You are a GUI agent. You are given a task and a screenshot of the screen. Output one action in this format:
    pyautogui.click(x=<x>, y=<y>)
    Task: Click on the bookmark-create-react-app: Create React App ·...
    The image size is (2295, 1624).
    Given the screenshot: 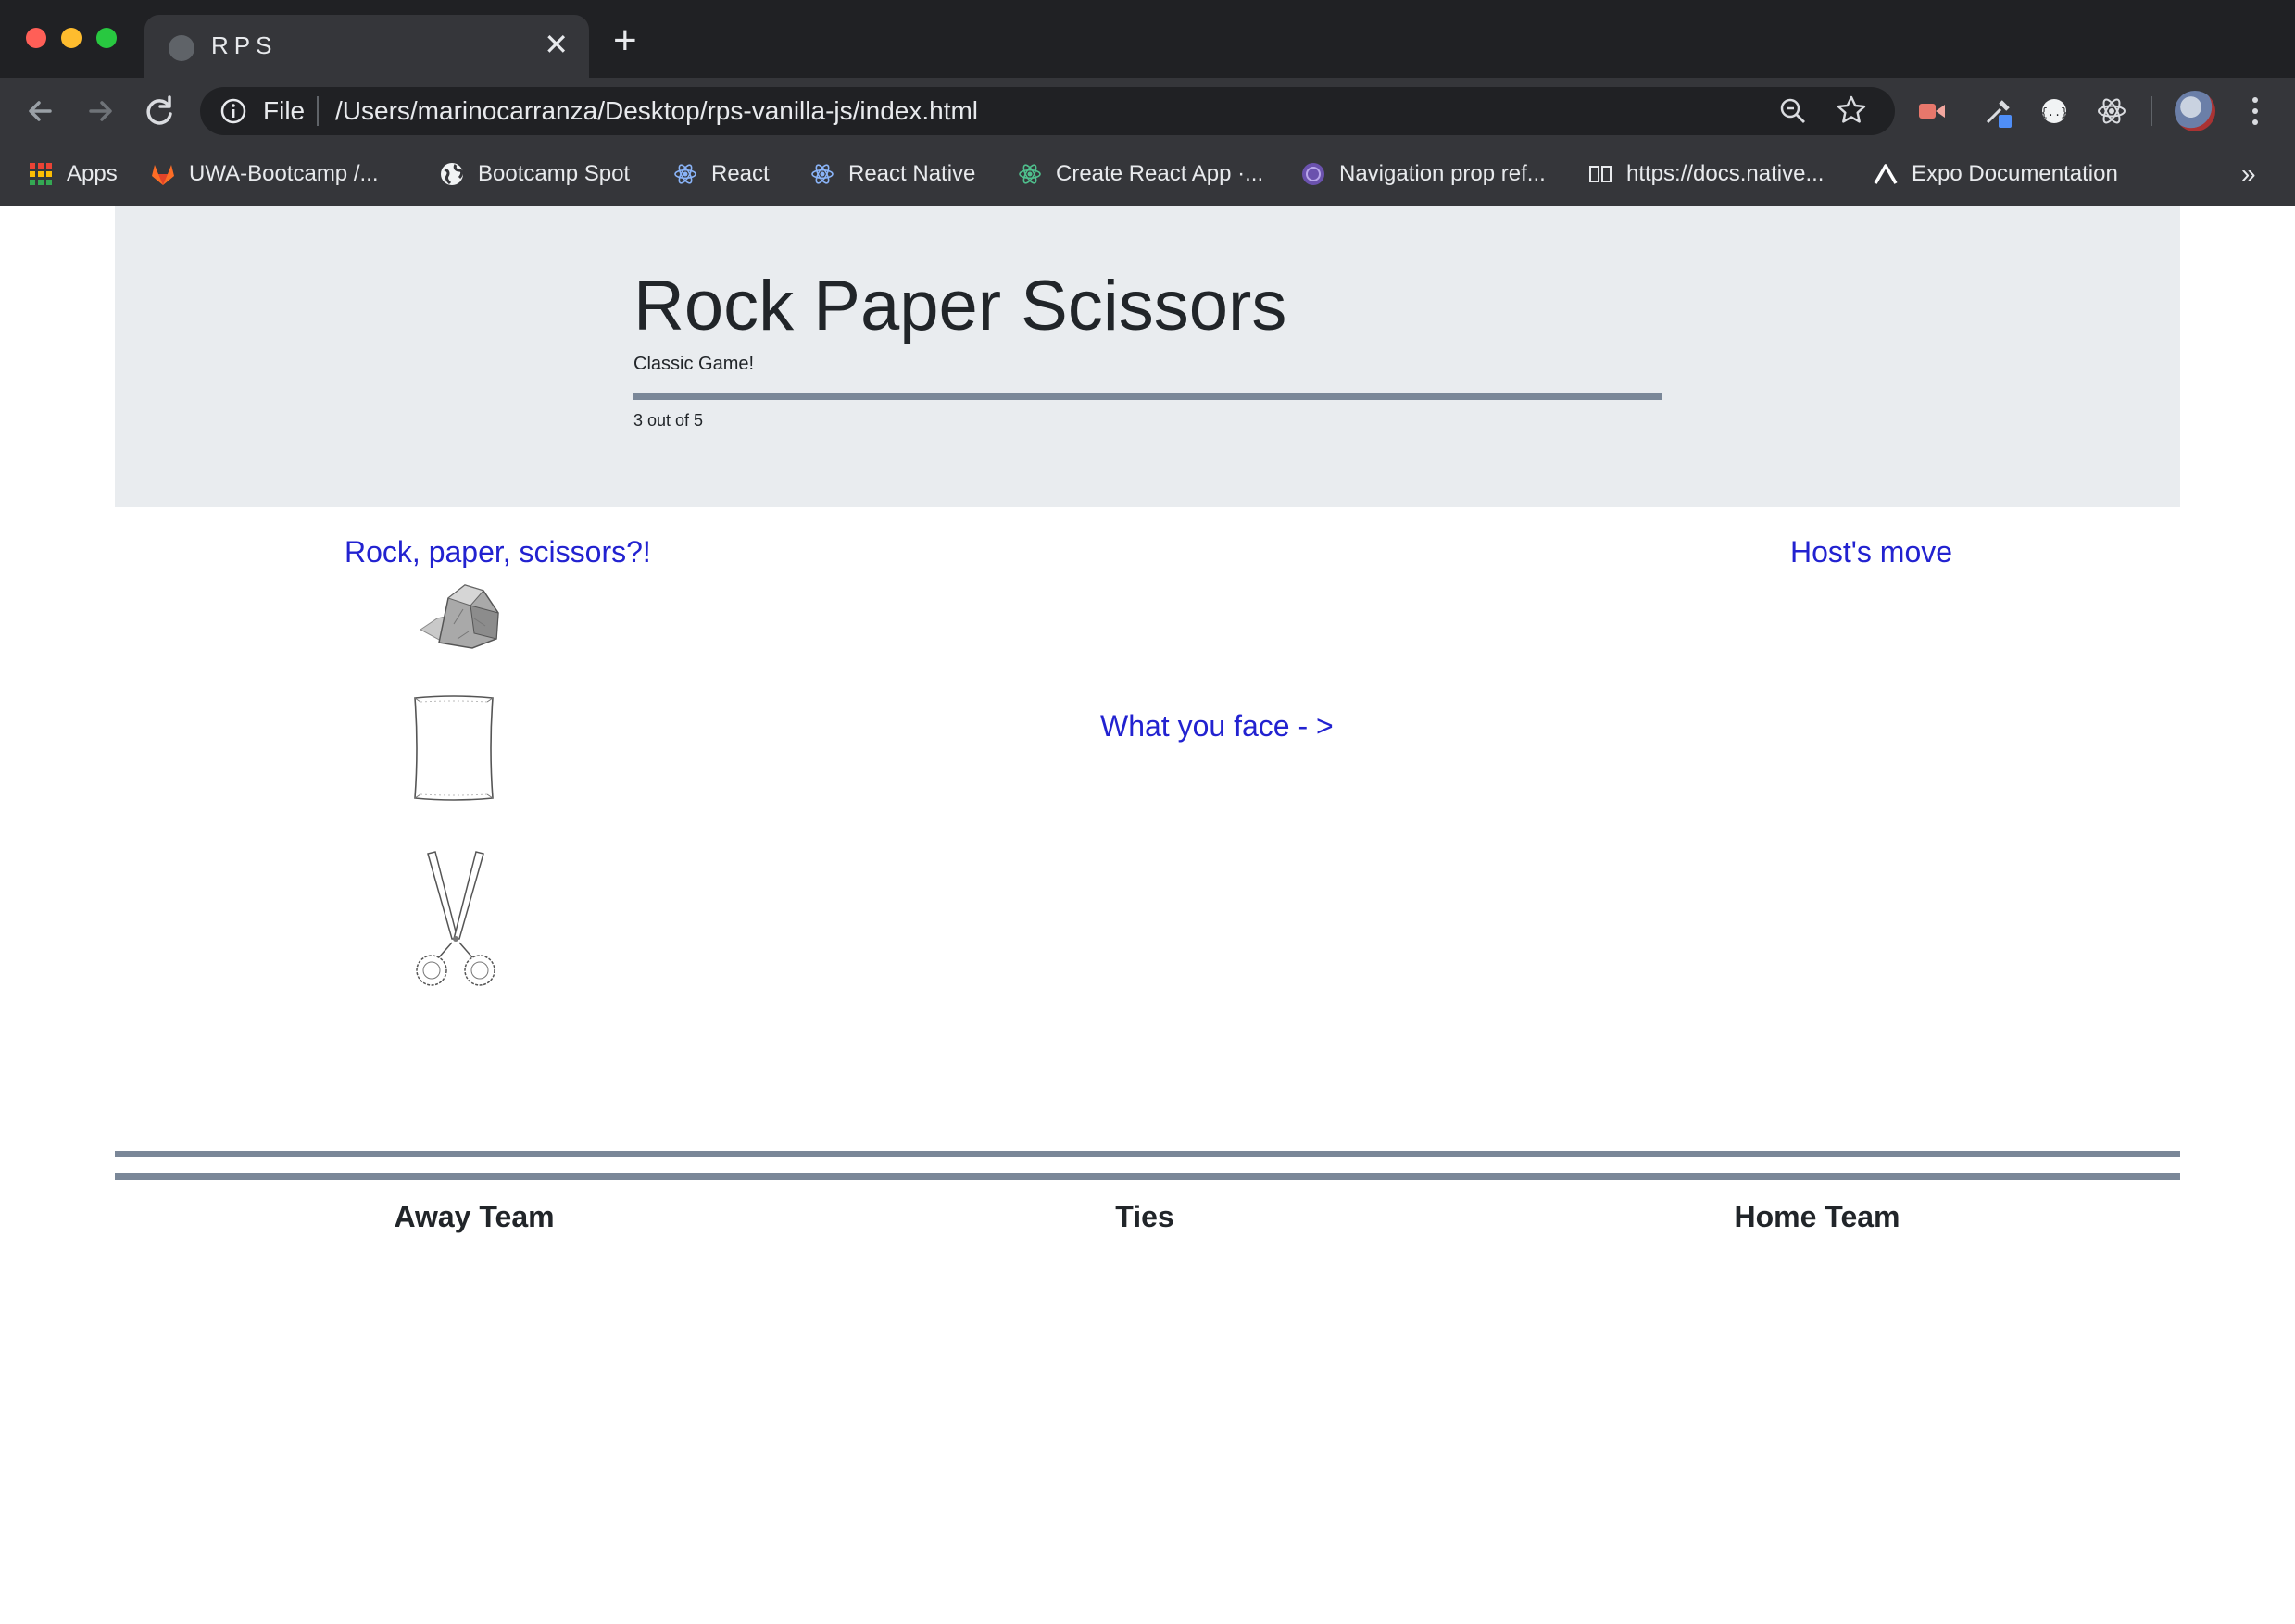 What is the action you would take?
    pyautogui.click(x=1140, y=174)
    